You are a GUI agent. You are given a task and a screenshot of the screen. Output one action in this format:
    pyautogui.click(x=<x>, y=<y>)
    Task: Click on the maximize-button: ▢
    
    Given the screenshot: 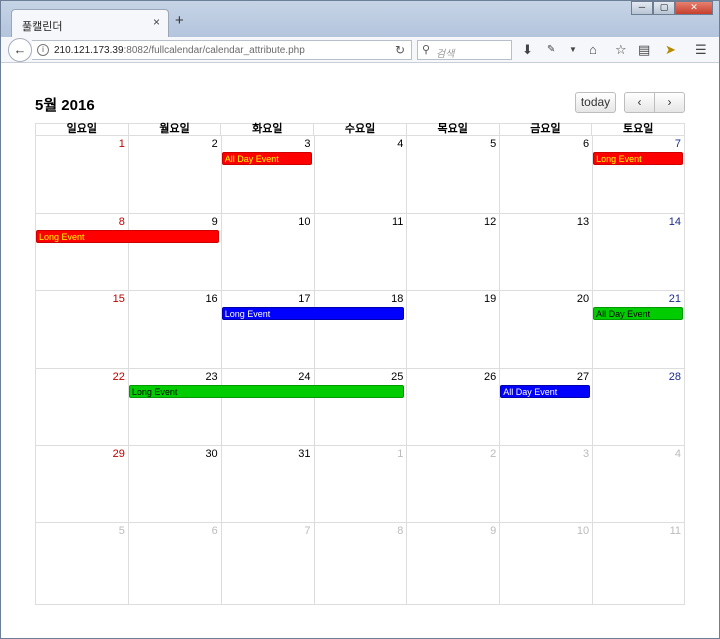 What is the action you would take?
    pyautogui.click(x=664, y=8)
    